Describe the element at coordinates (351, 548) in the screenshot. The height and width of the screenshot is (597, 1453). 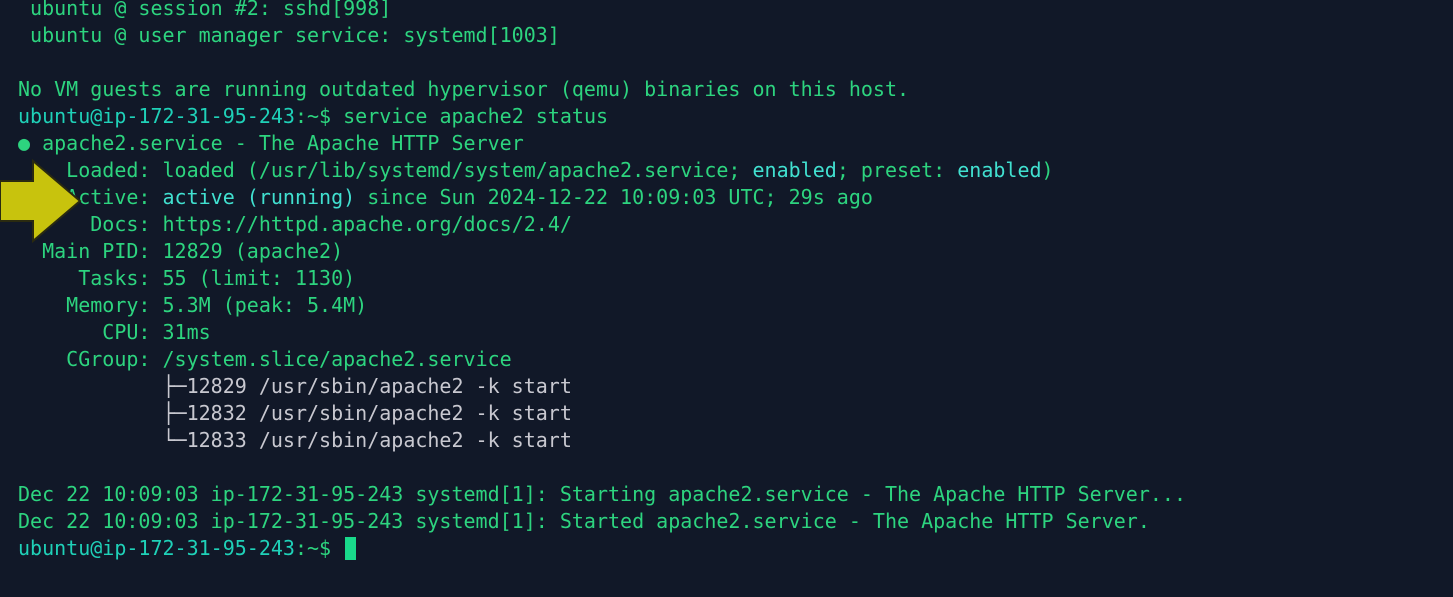
I see `terminal-cursor` at that location.